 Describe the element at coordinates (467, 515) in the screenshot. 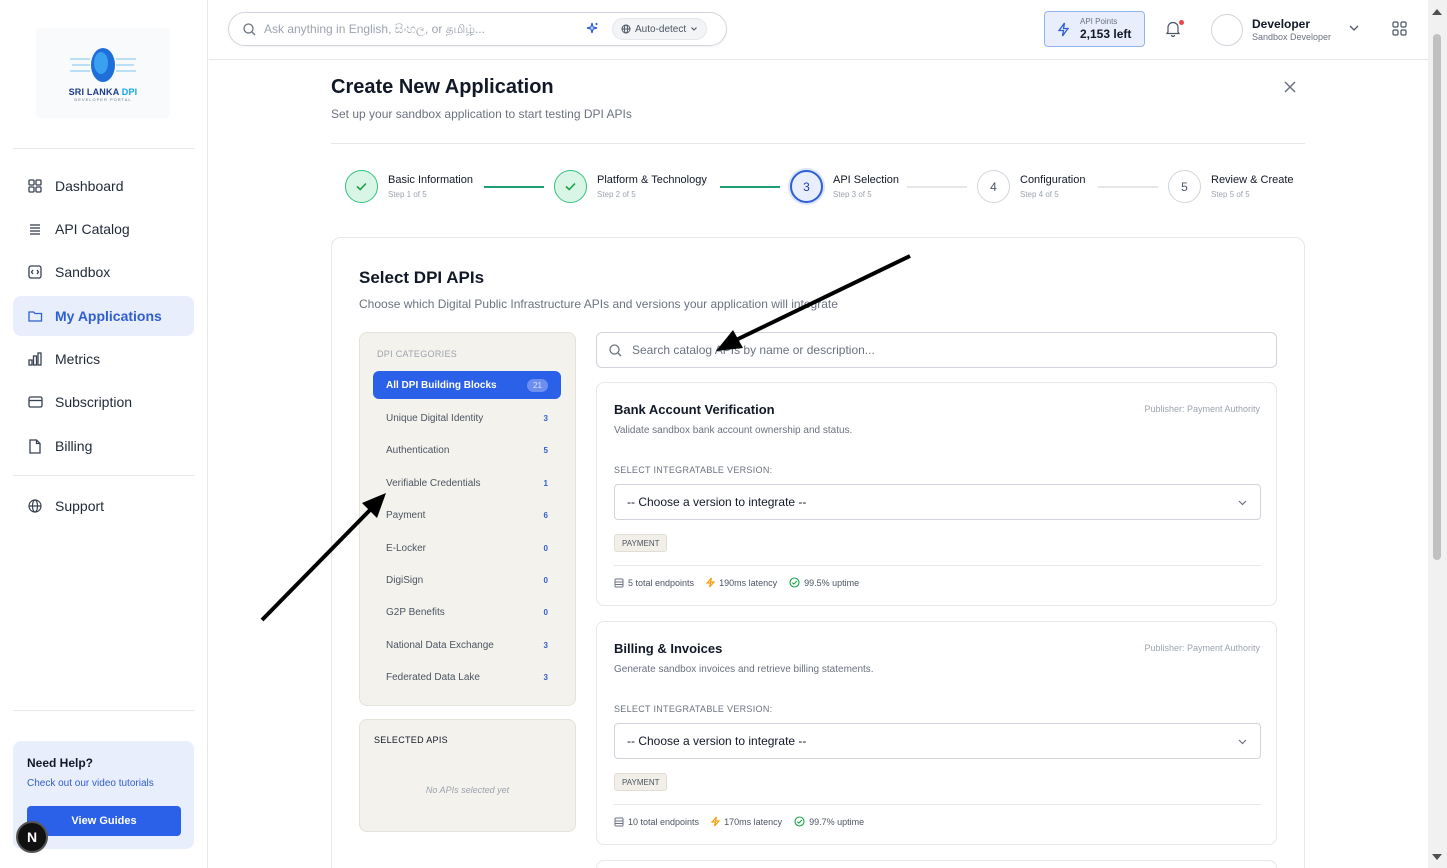

I see `category-item-payment: Payment 6` at that location.